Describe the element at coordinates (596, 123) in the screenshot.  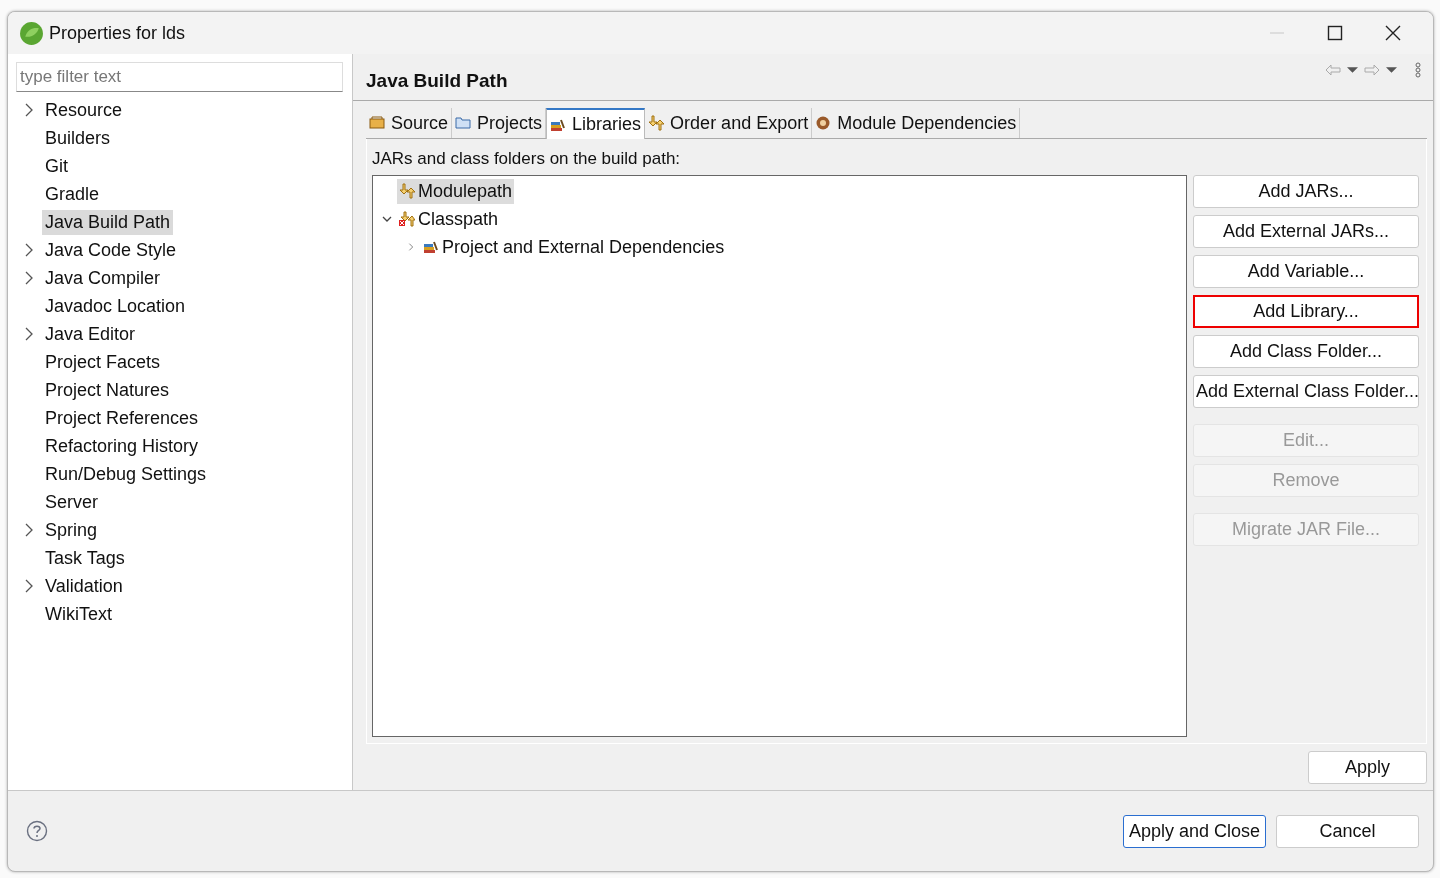
I see `tab: Libraries` at that location.